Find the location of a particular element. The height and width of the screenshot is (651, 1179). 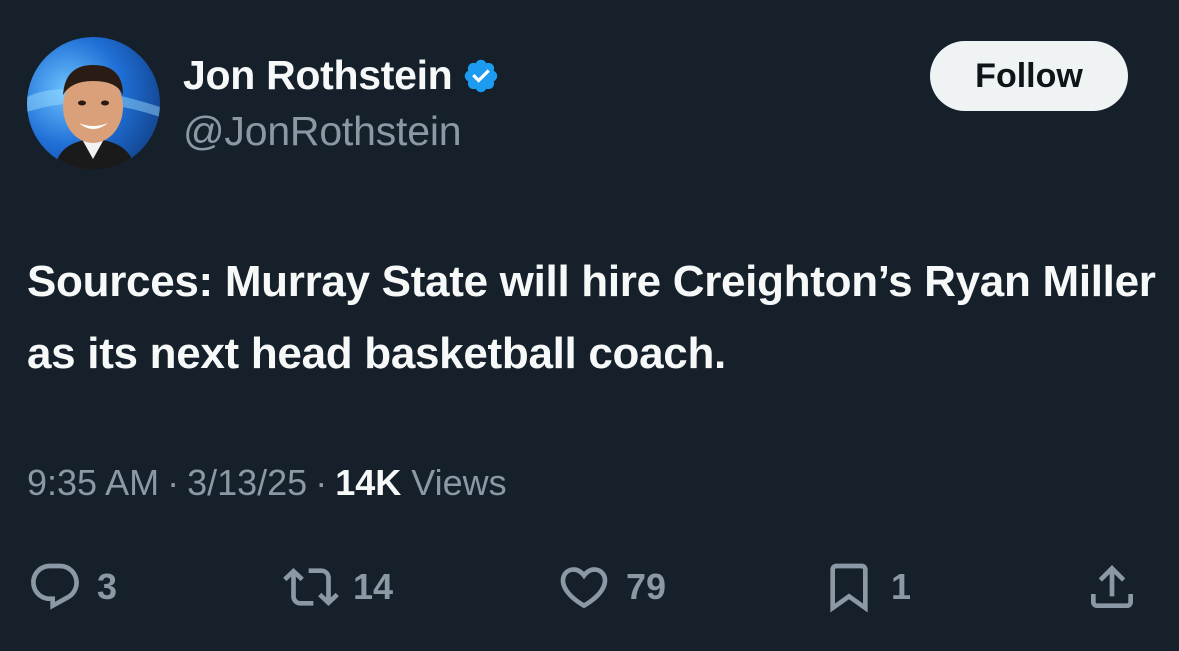

action-bar: 3 14 79 1 is located at coordinates (589, 590).